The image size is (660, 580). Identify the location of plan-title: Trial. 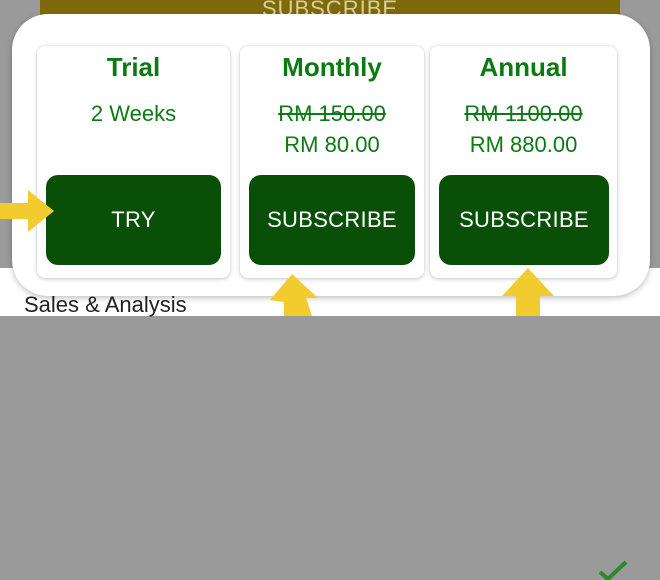
(133, 67).